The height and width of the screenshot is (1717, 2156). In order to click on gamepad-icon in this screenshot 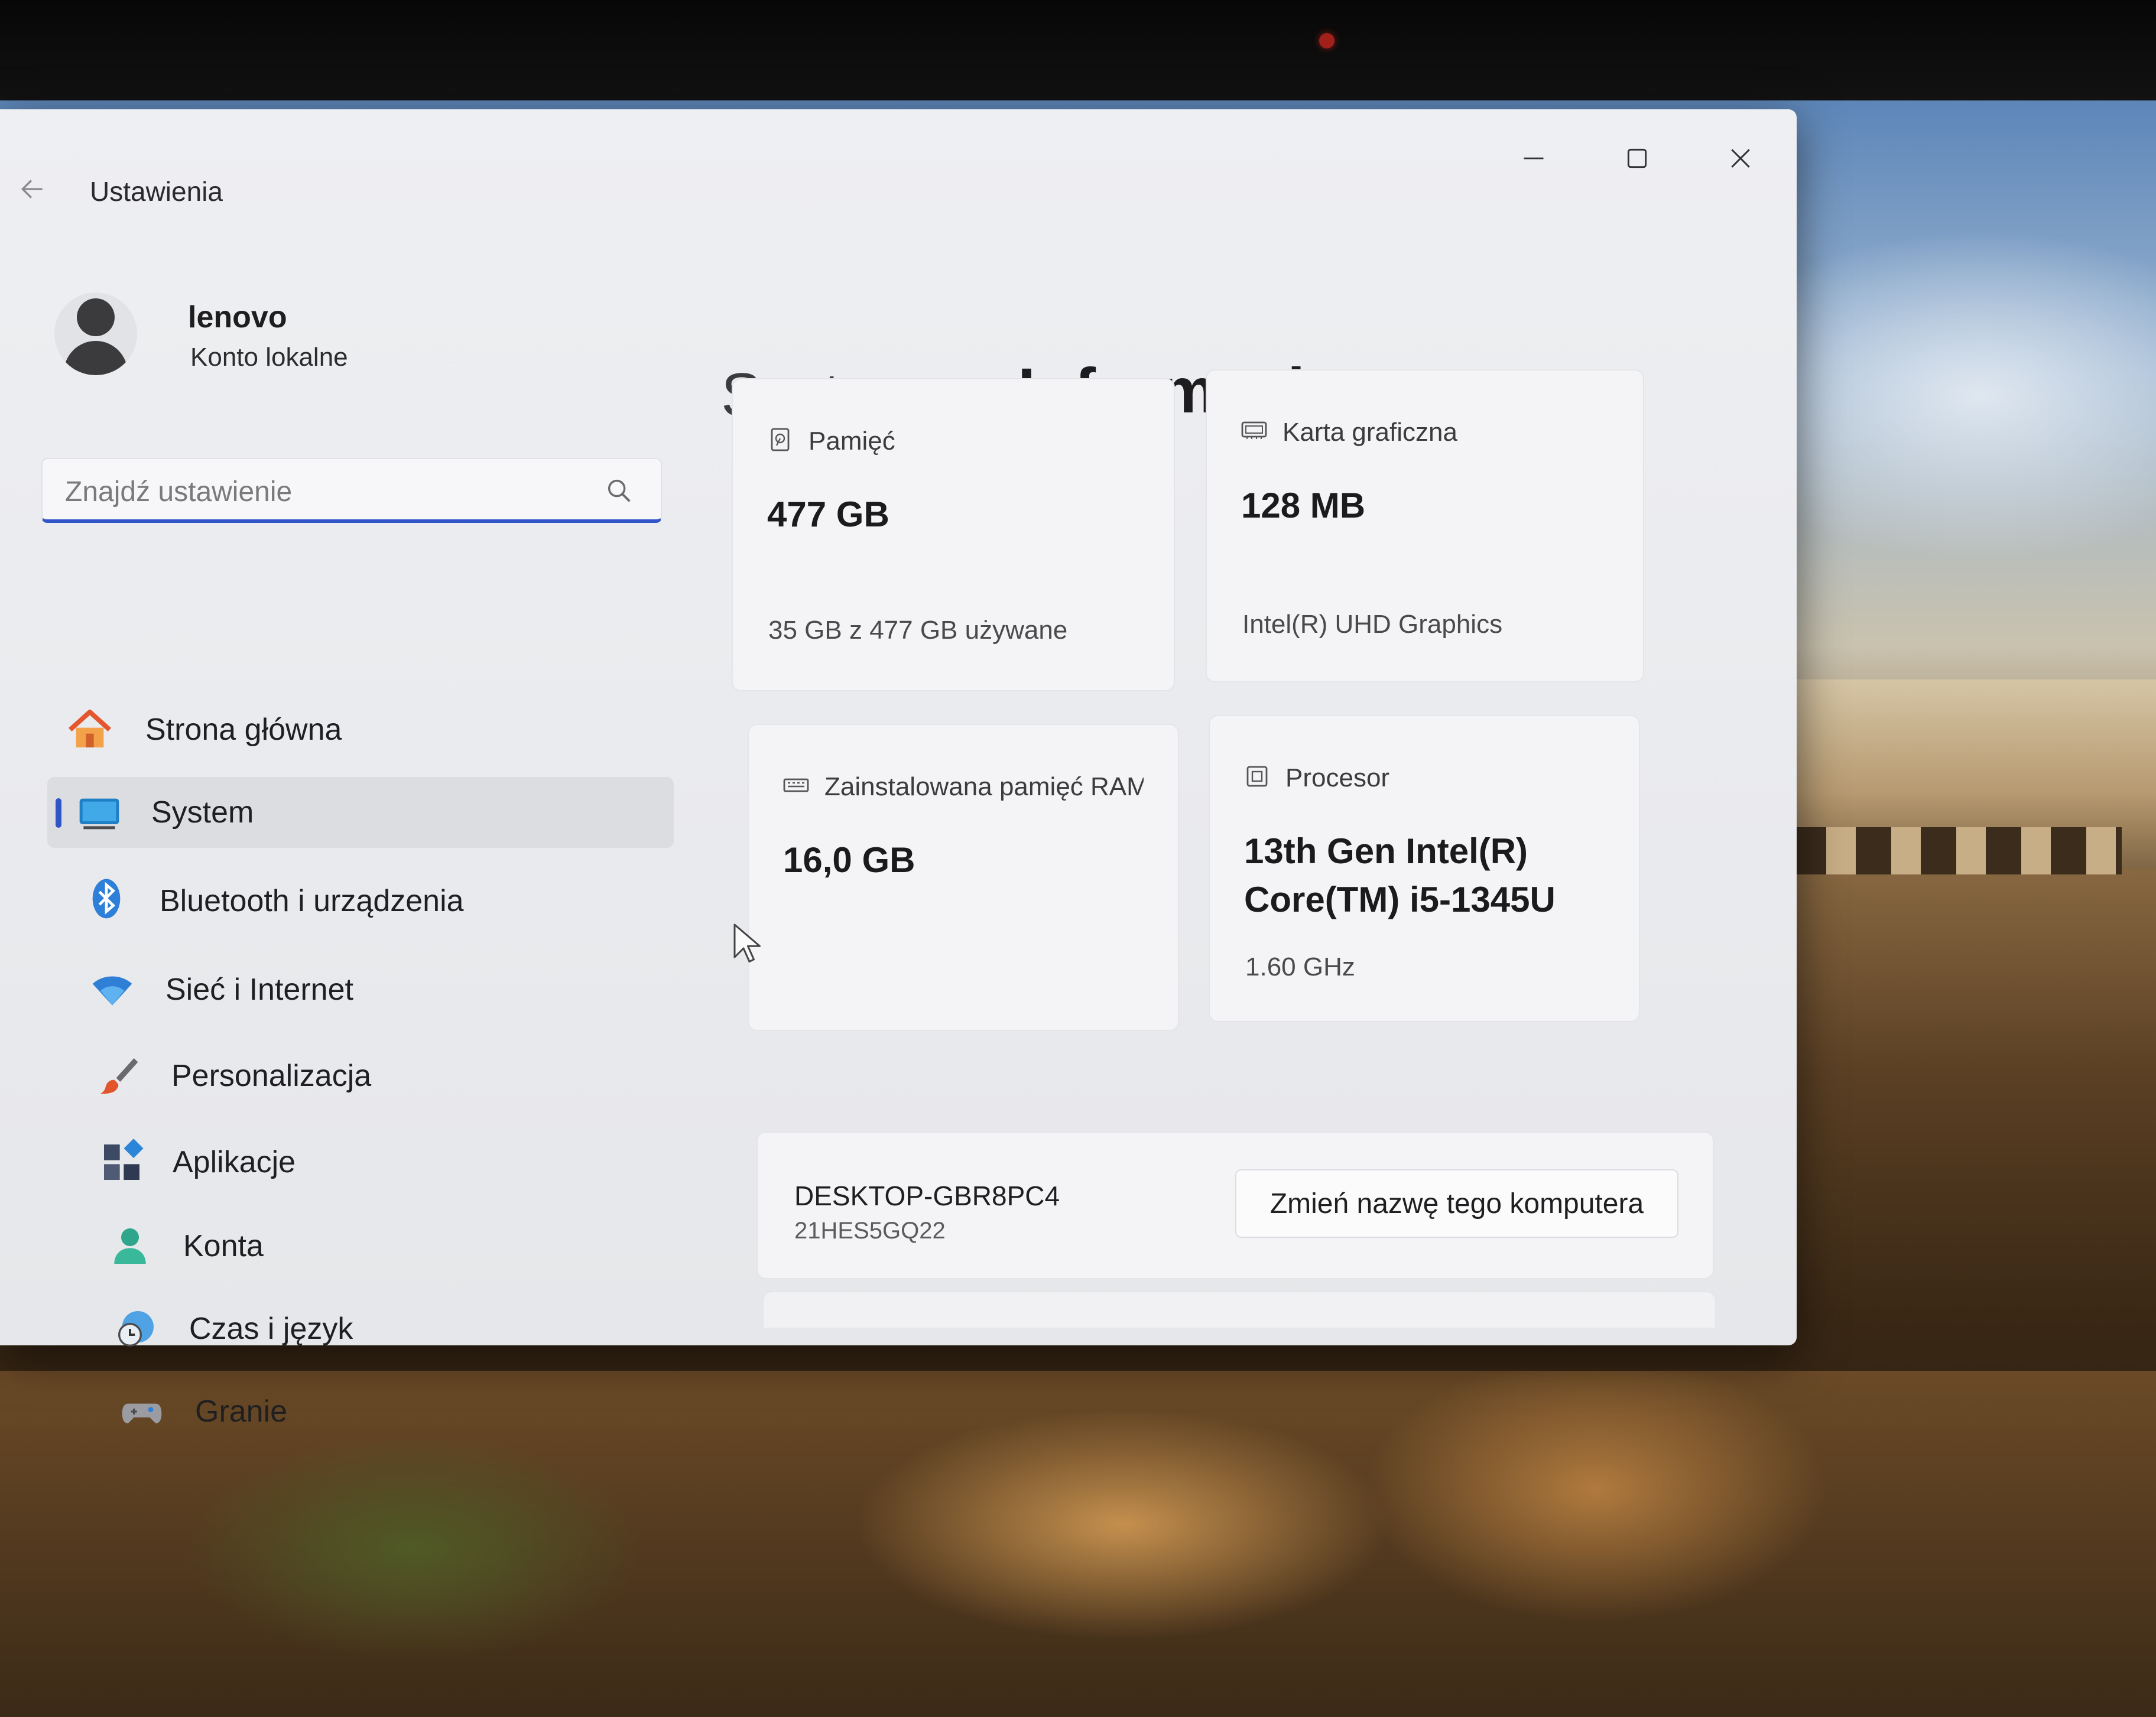, I will do `click(142, 1413)`.